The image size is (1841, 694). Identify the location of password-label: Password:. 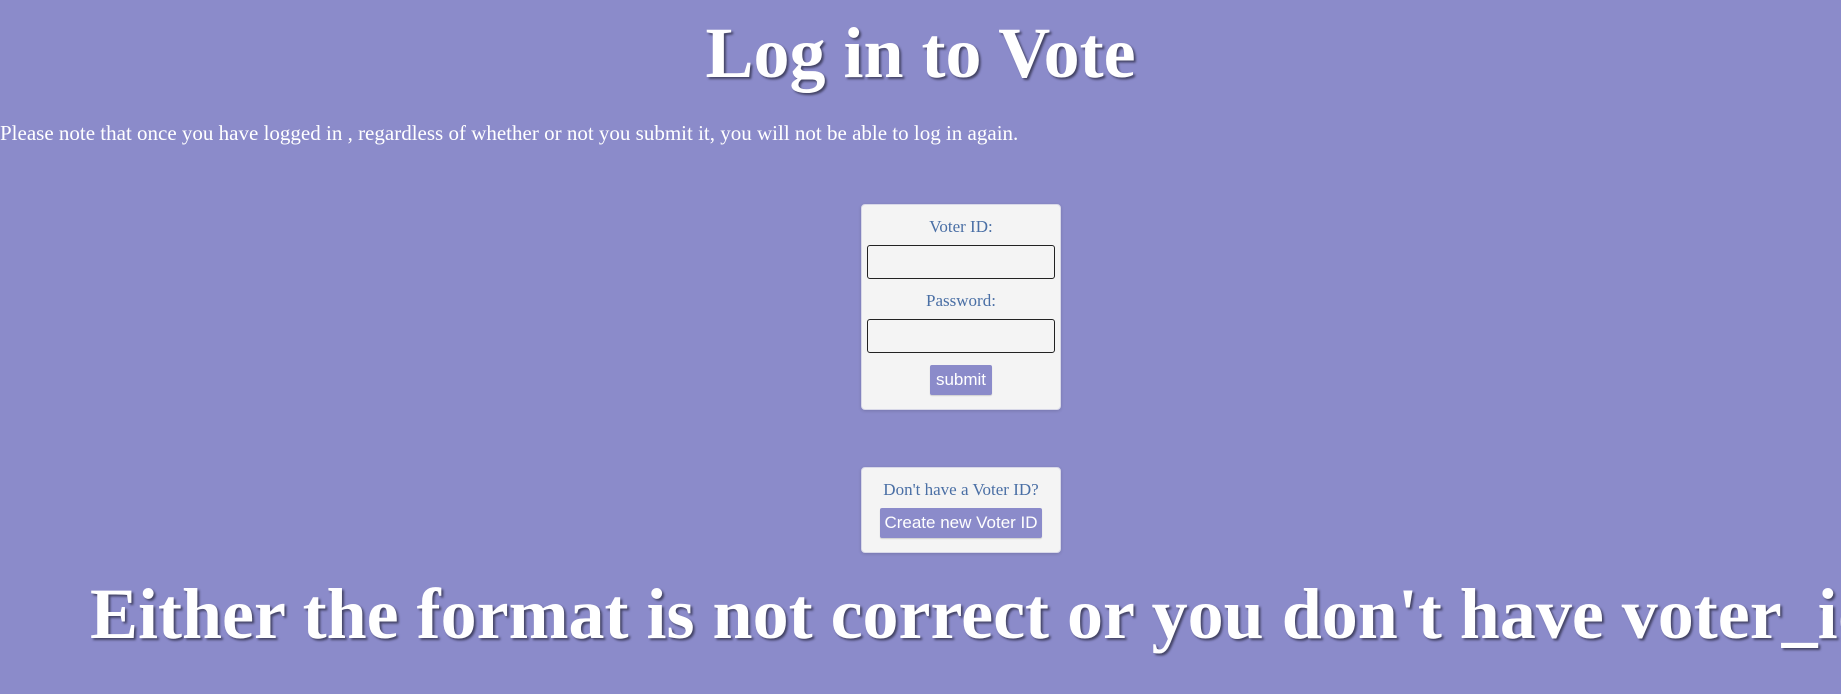
(961, 300).